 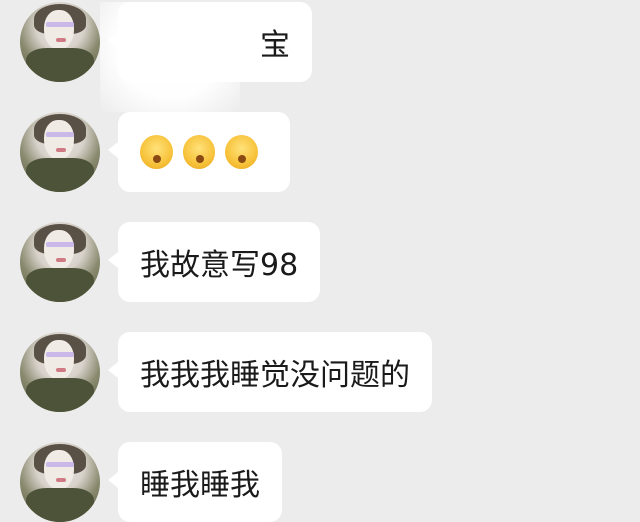 What do you see at coordinates (219, 265) in the screenshot?
I see `message-text: 我故意写98` at bounding box center [219, 265].